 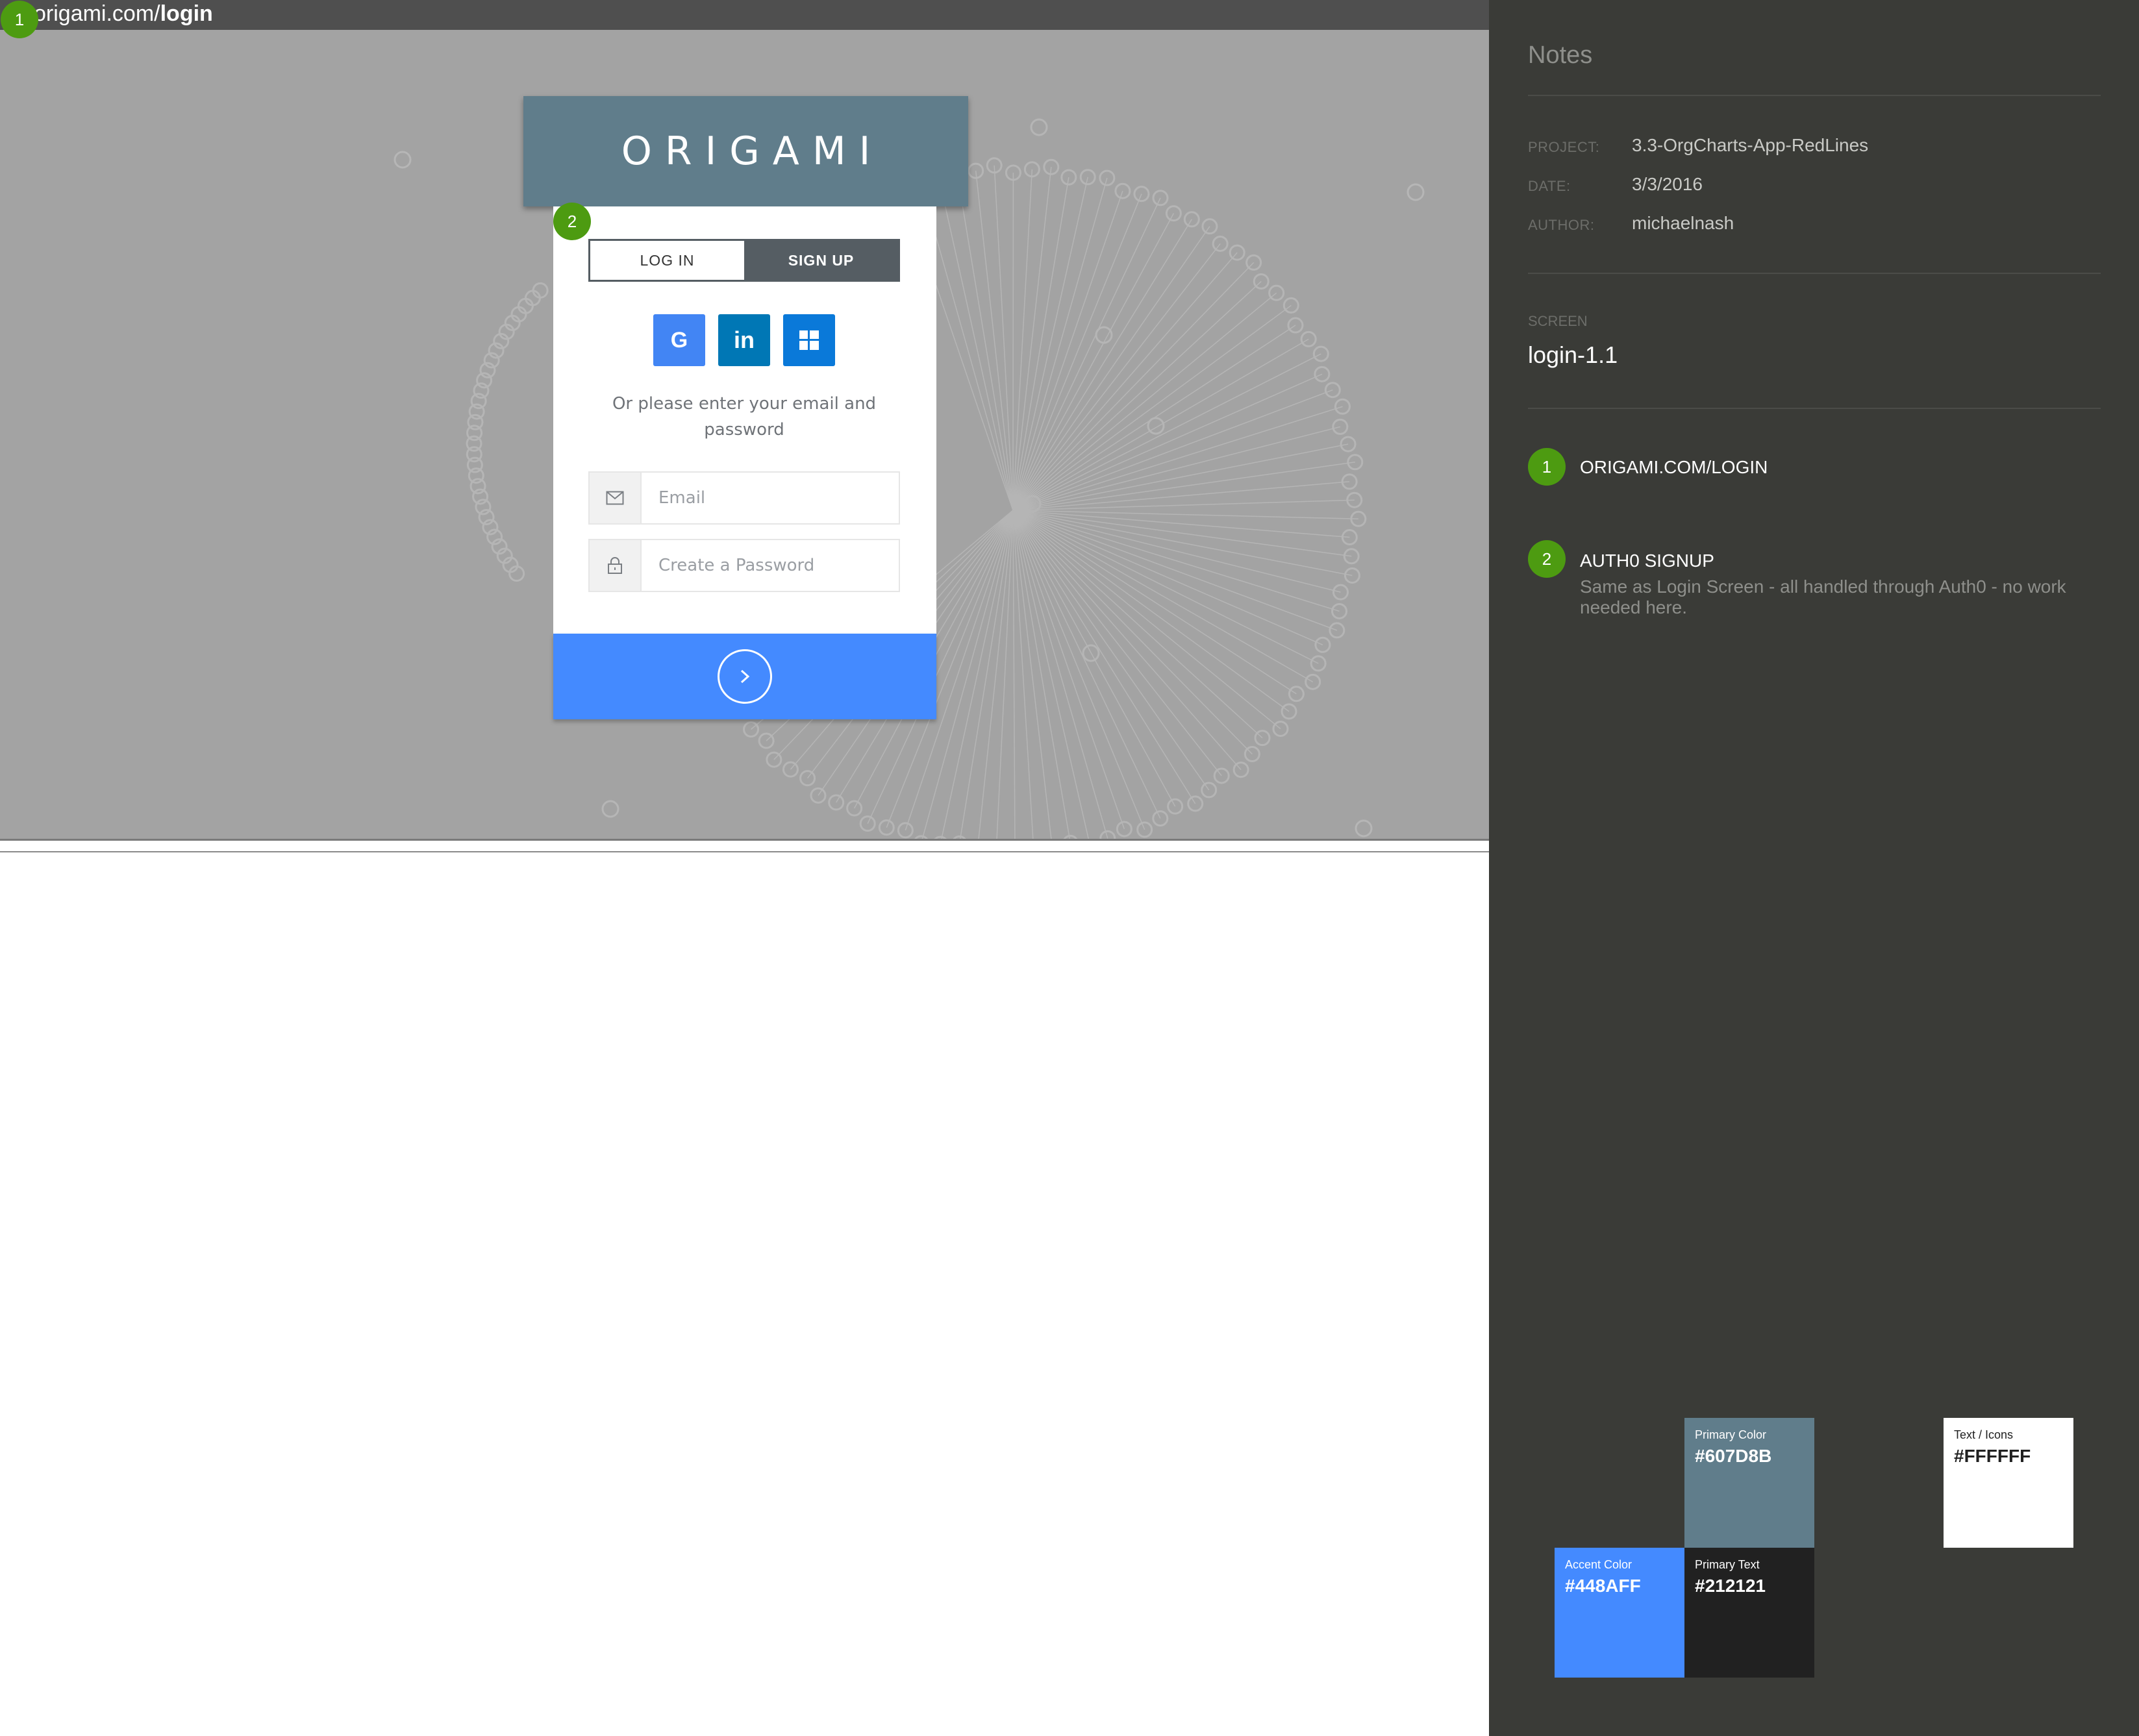 I want to click on lock-icon, so click(x=616, y=565).